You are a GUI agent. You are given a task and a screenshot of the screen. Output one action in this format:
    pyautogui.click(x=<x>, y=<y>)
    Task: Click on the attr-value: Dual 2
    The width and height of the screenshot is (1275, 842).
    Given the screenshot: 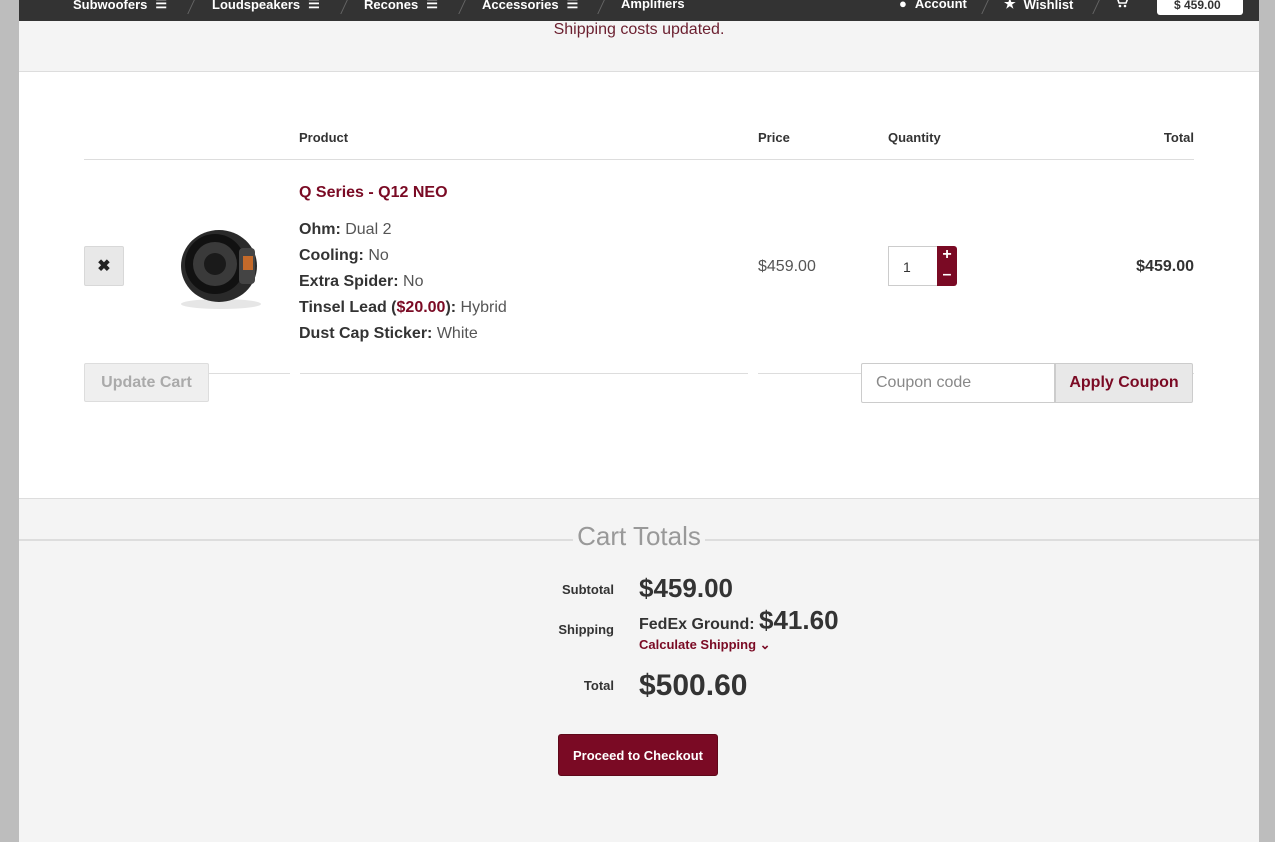 What is the action you would take?
    pyautogui.click(x=366, y=229)
    